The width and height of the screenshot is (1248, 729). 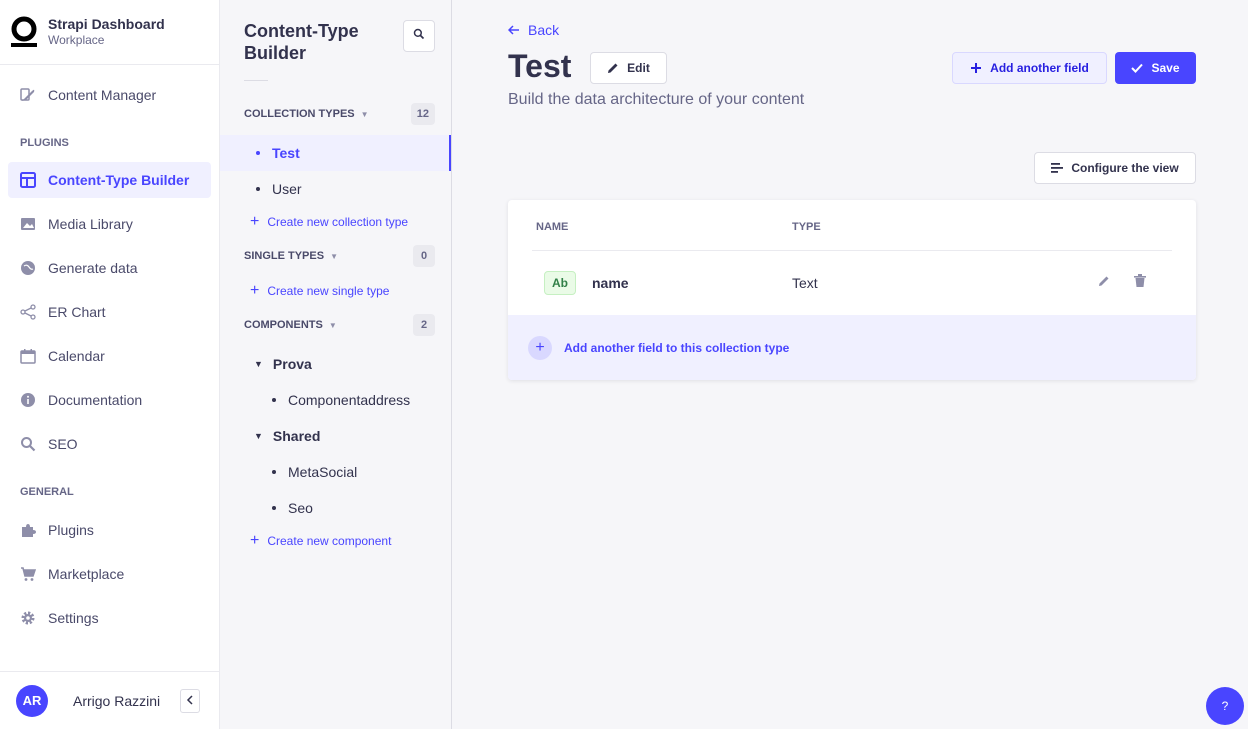 What do you see at coordinates (71, 530) in the screenshot?
I see `nav-plugins-label: Plugins` at bounding box center [71, 530].